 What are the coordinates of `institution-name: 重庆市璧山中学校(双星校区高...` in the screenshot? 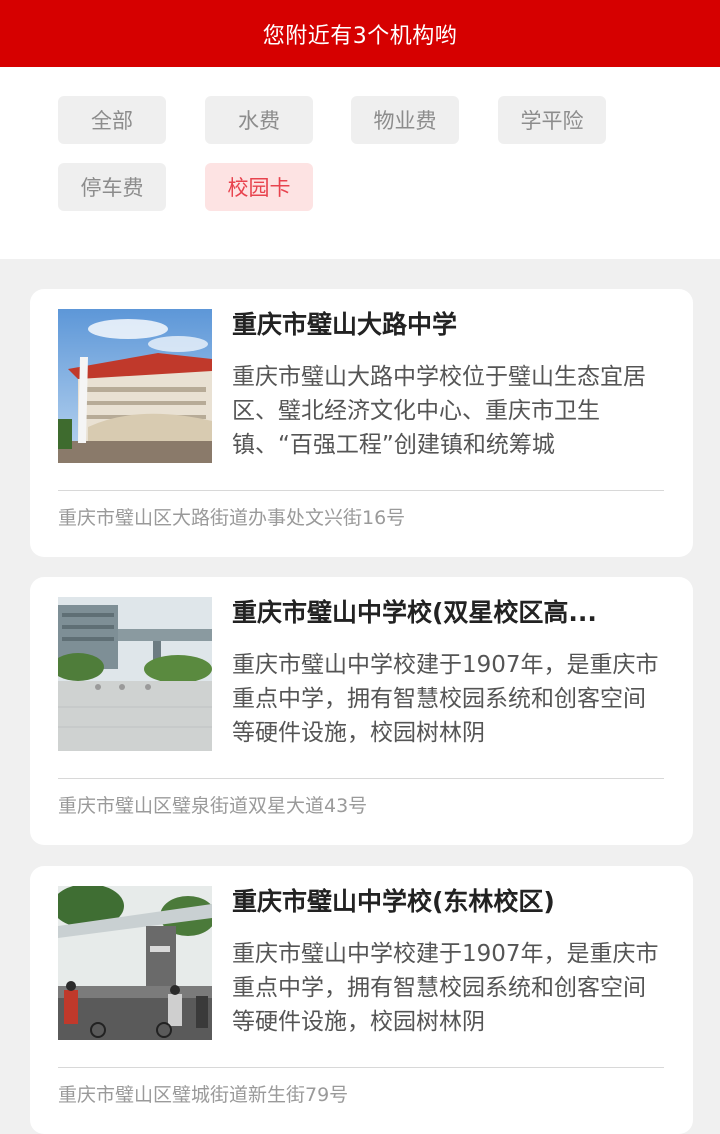 It's located at (414, 612).